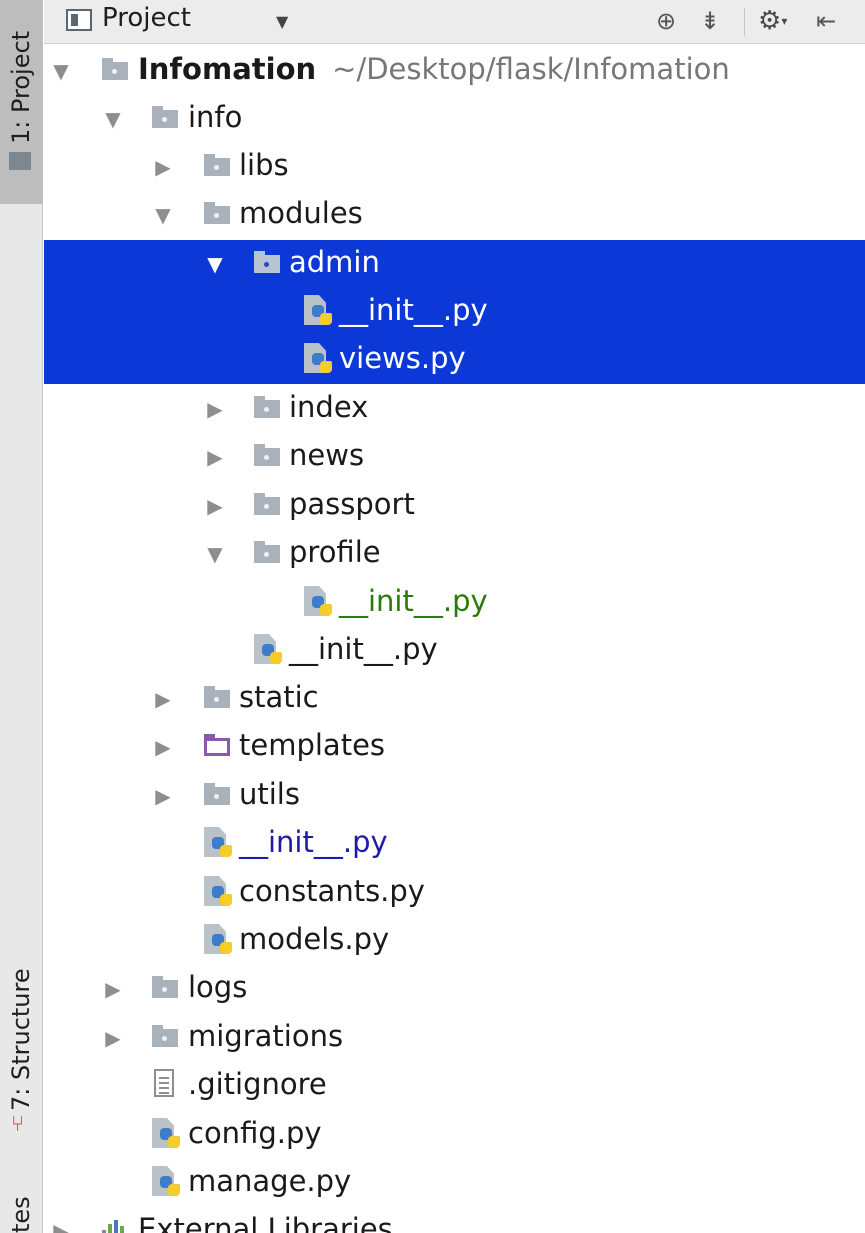  I want to click on tree-row-index: ▶ index, so click(454, 409).